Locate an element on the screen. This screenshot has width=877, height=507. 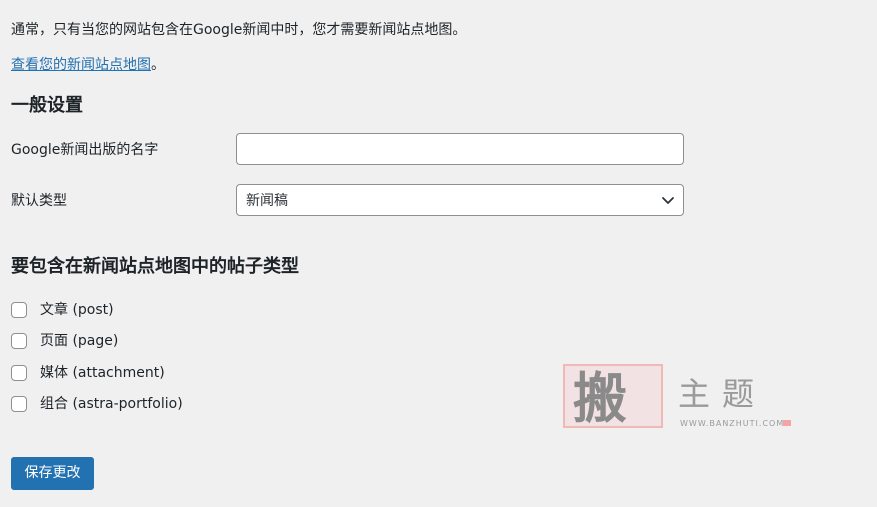
post-type-row-portfolio: 组合 (astra-portfolio) is located at coordinates (97, 404).